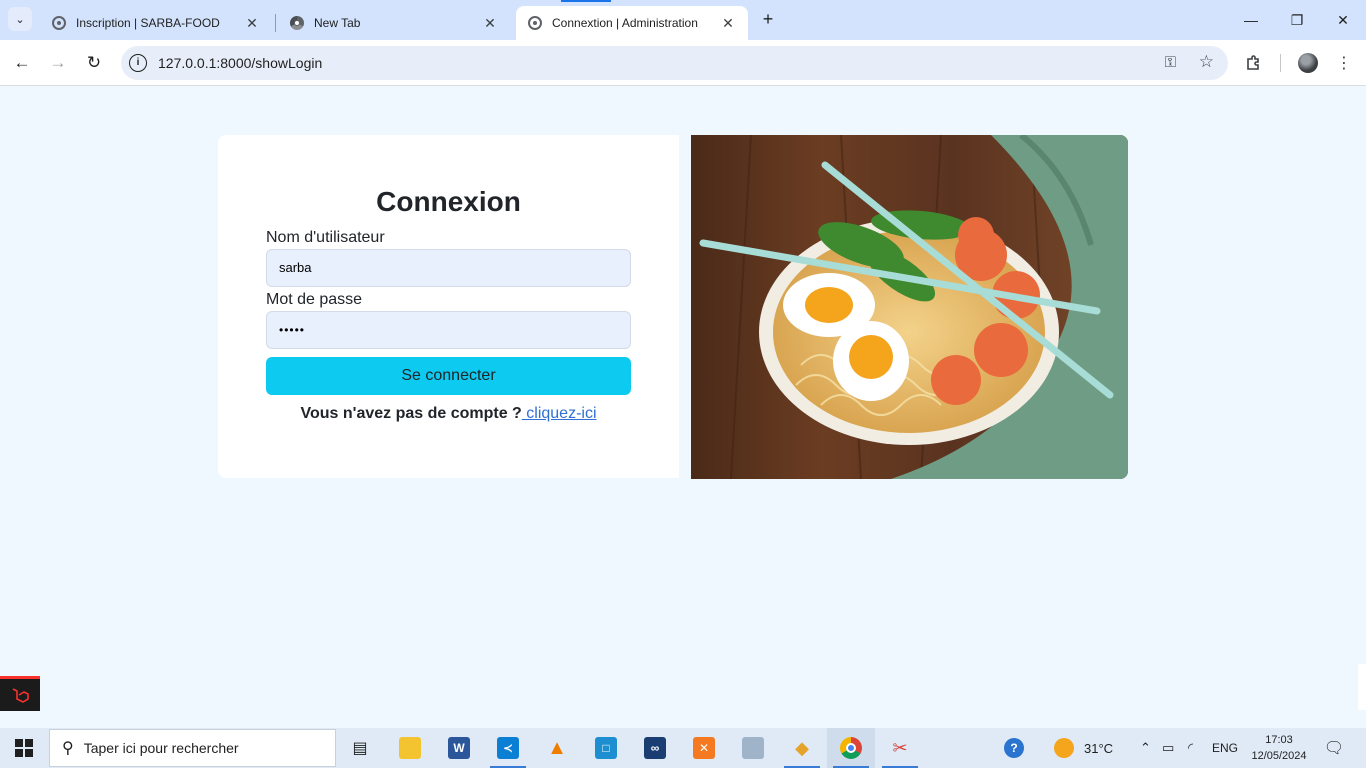 This screenshot has height=768, width=1366. Describe the element at coordinates (161, 748) in the screenshot. I see `taskbar-search-placeholder: Taper ici pour rechercher` at that location.